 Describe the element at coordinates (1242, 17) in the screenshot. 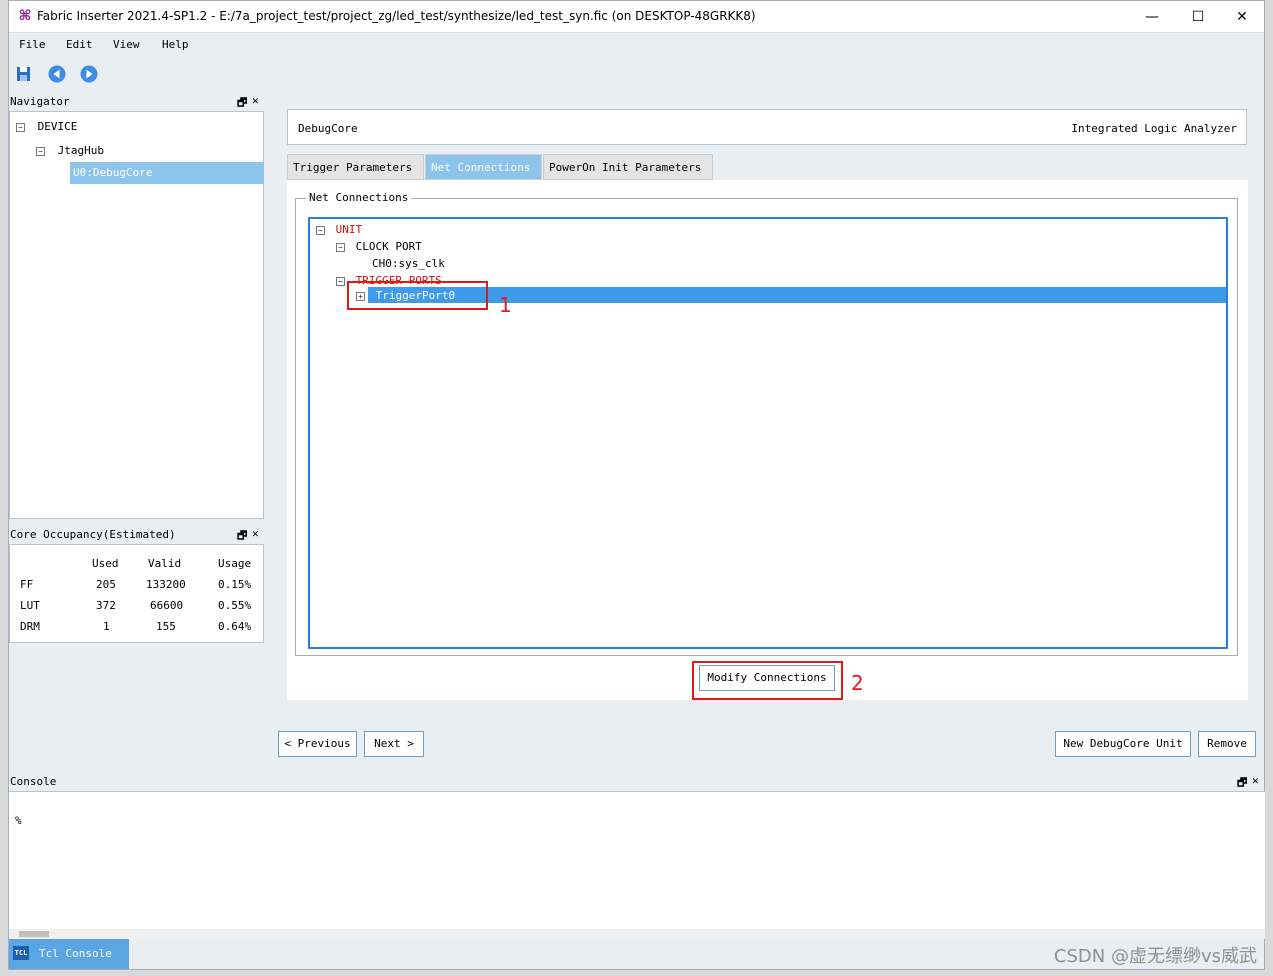

I see `close-window-button: ✕` at that location.